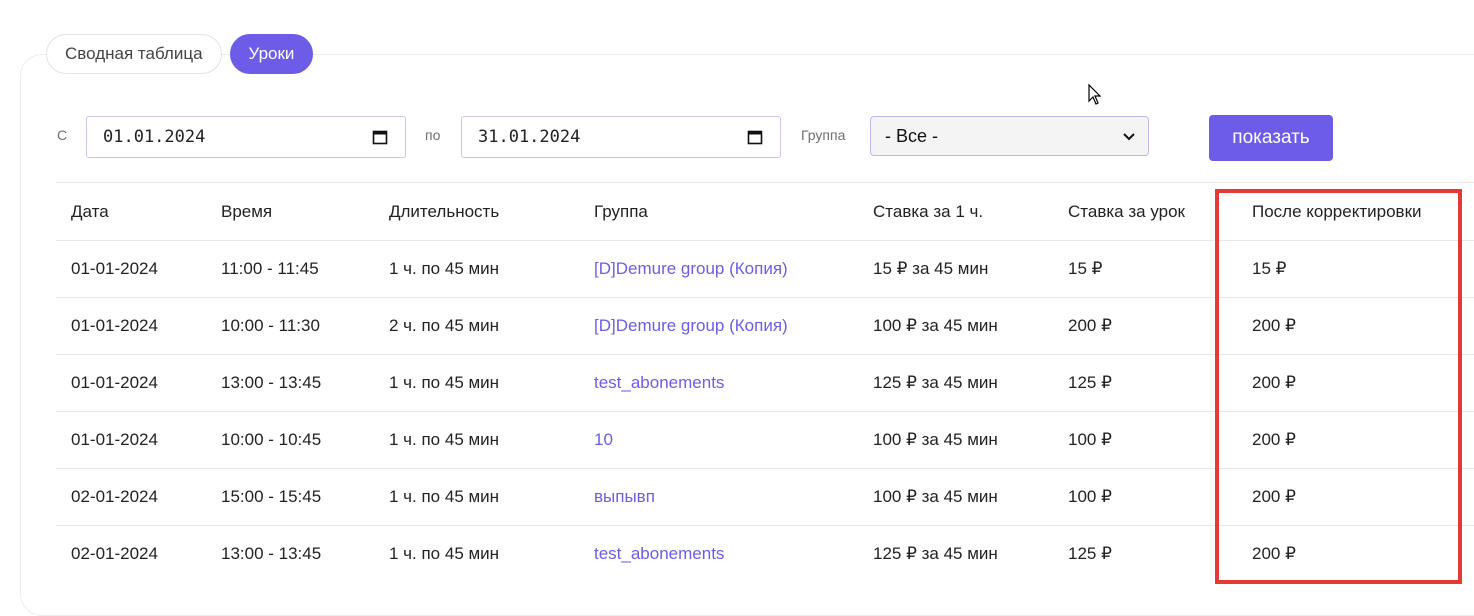  What do you see at coordinates (912, 135) in the screenshot?
I see `group-select-value: - Все -` at bounding box center [912, 135].